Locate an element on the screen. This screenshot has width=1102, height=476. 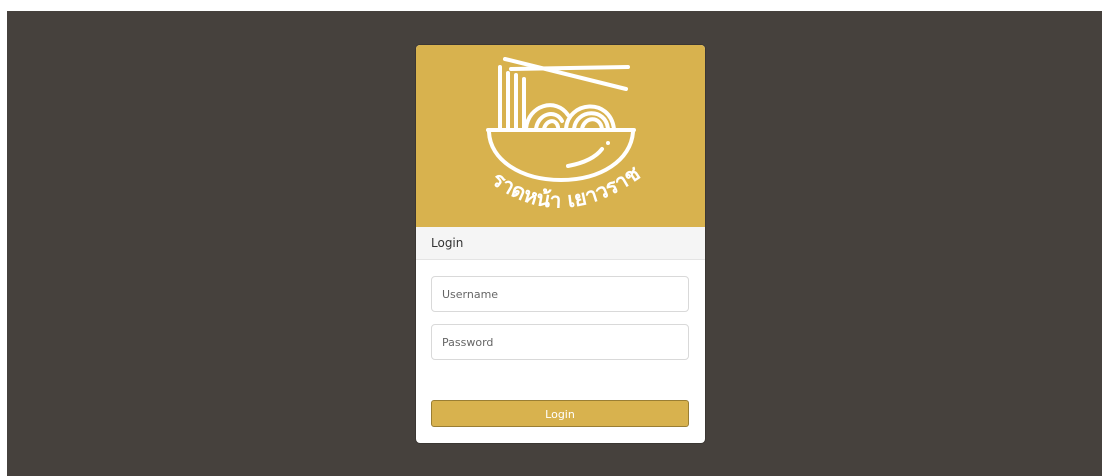
card-header: Login is located at coordinates (560, 243).